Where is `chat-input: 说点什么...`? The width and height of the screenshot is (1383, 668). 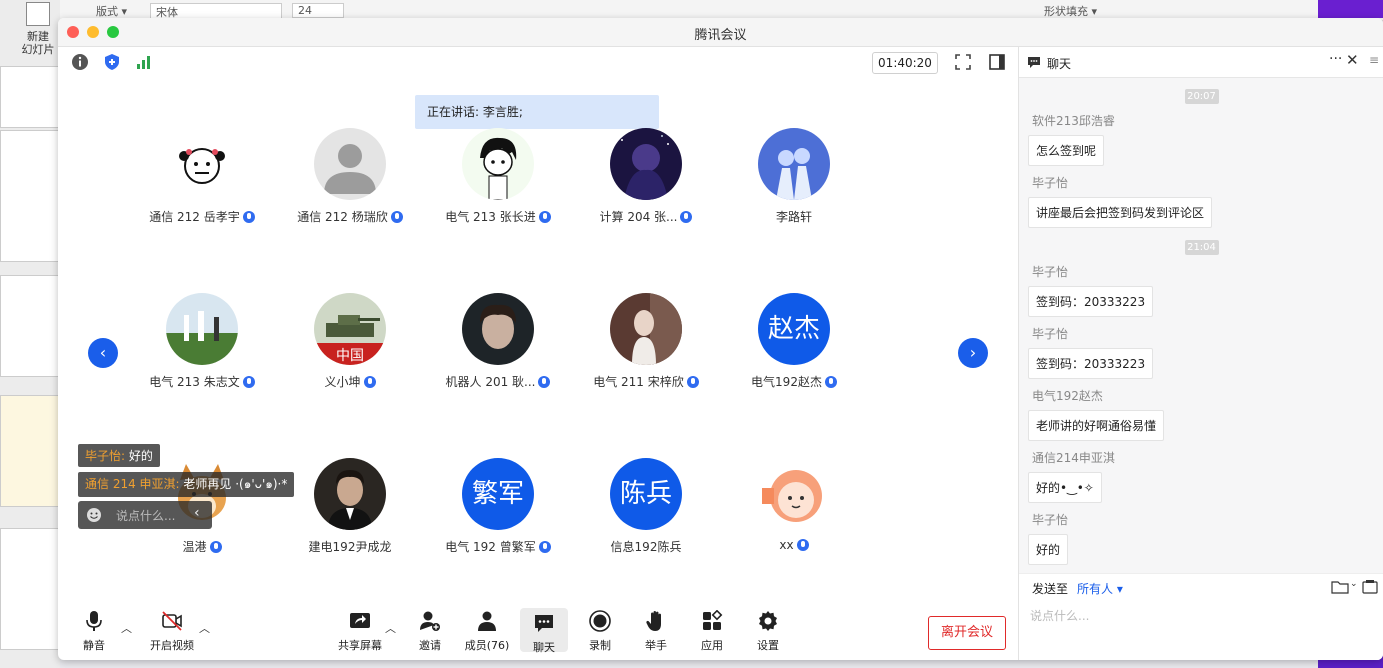 chat-input: 说点什么... is located at coordinates (1059, 615).